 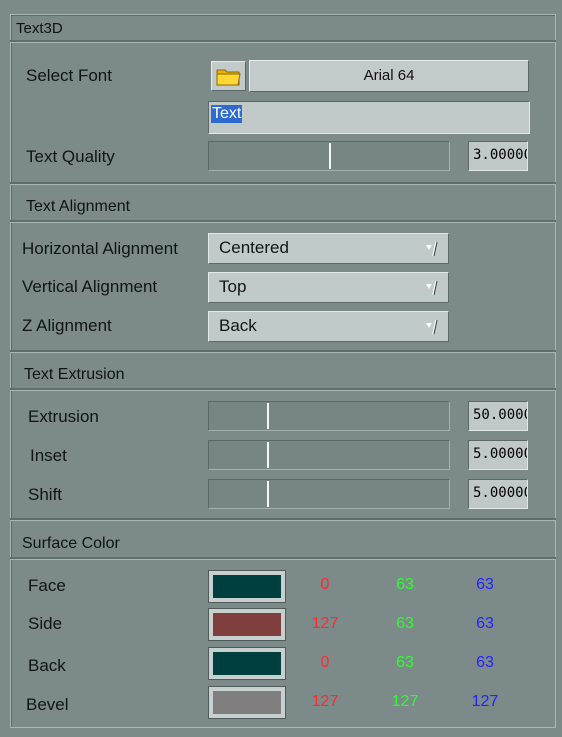 I want to click on face-red-value: 0, so click(x=325, y=584).